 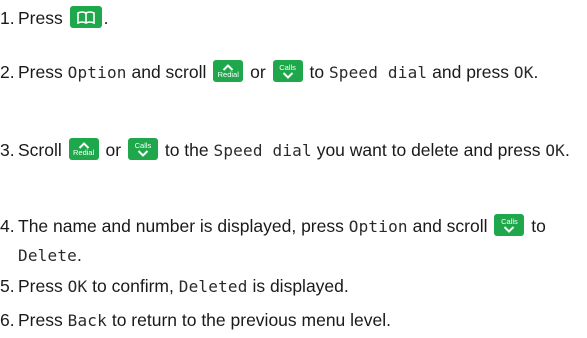 I want to click on lcd-back: Back, so click(x=87, y=320).